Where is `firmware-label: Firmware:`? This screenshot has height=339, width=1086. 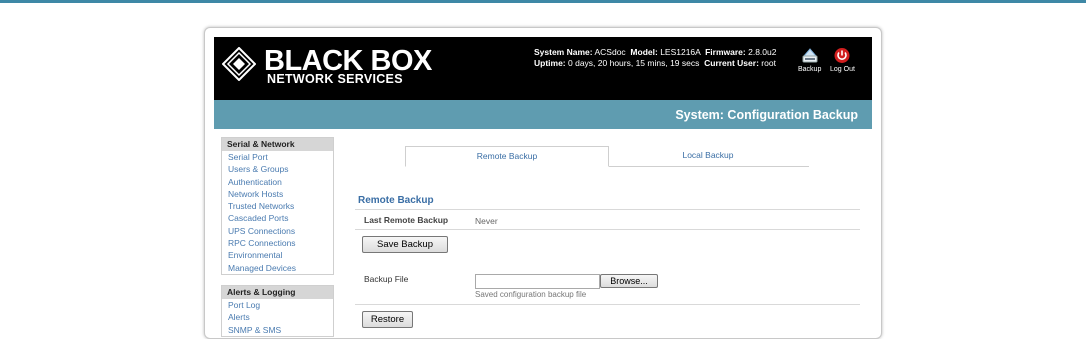 firmware-label: Firmware: is located at coordinates (725, 52).